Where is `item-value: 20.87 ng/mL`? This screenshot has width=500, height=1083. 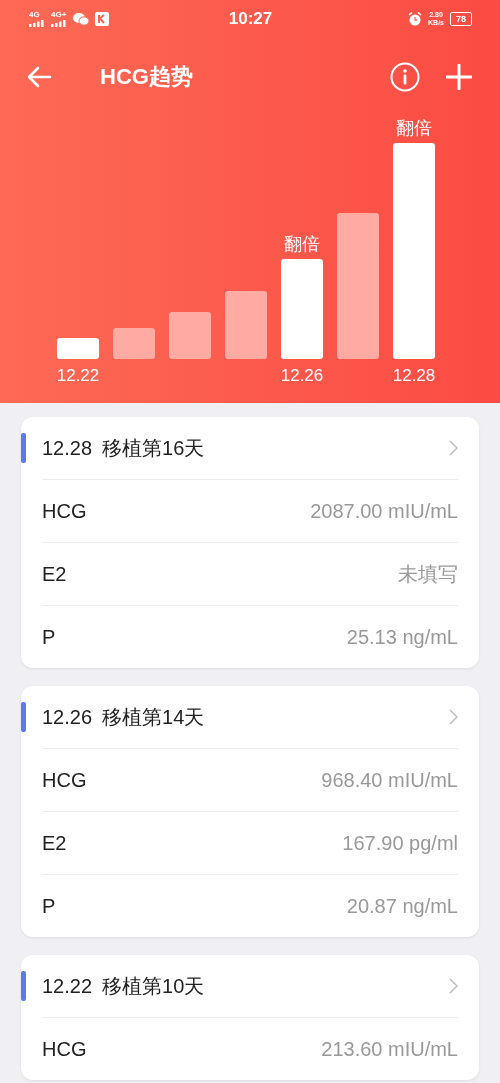 item-value: 20.87 ng/mL is located at coordinates (402, 906).